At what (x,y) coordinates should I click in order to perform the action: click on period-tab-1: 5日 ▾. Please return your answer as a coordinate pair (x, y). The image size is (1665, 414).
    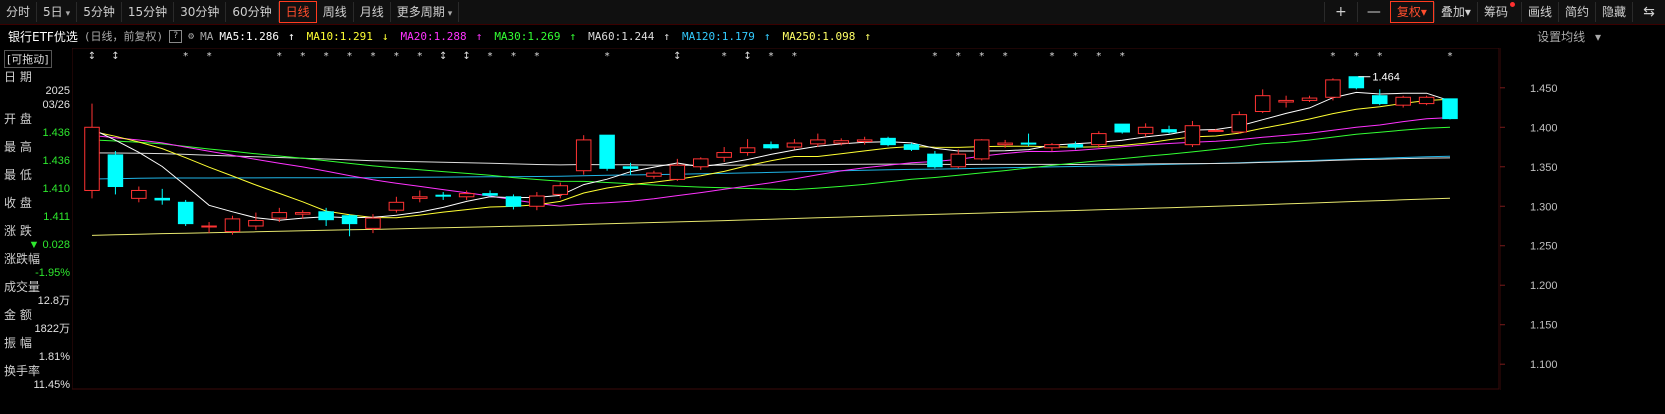
    Looking at the image, I should click on (57, 12).